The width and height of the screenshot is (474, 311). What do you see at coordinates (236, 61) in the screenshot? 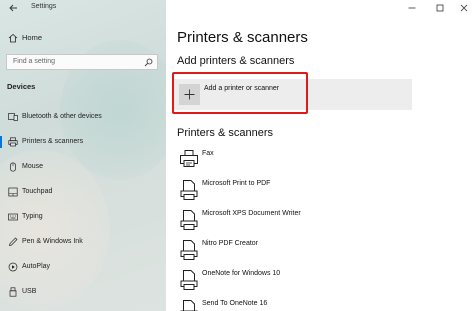
I see `add-section-title: Add printers & scanners` at bounding box center [236, 61].